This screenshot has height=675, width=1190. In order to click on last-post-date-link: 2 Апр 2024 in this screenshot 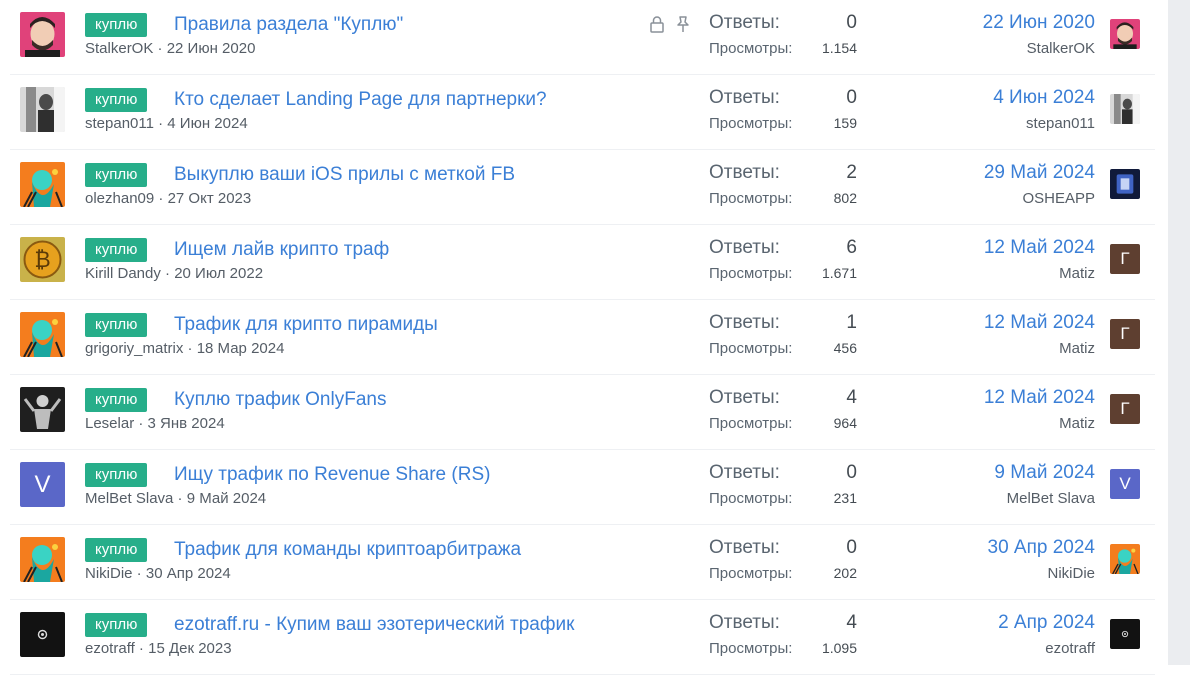, I will do `click(1046, 623)`.